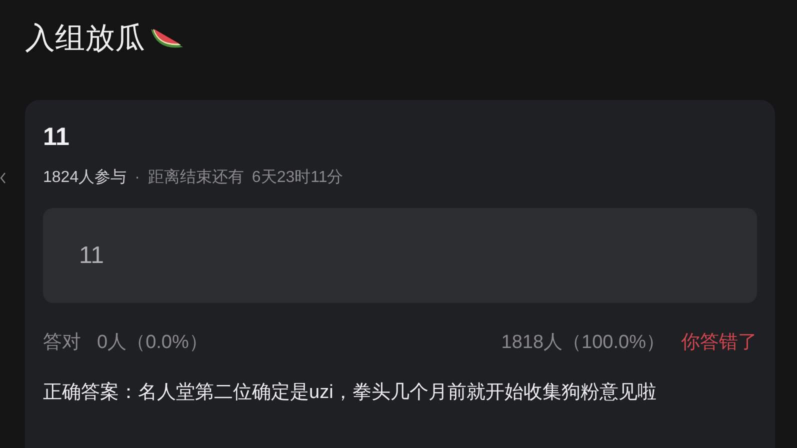 The height and width of the screenshot is (448, 797). I want to click on countdown-time: 6天23时11分, so click(298, 178).